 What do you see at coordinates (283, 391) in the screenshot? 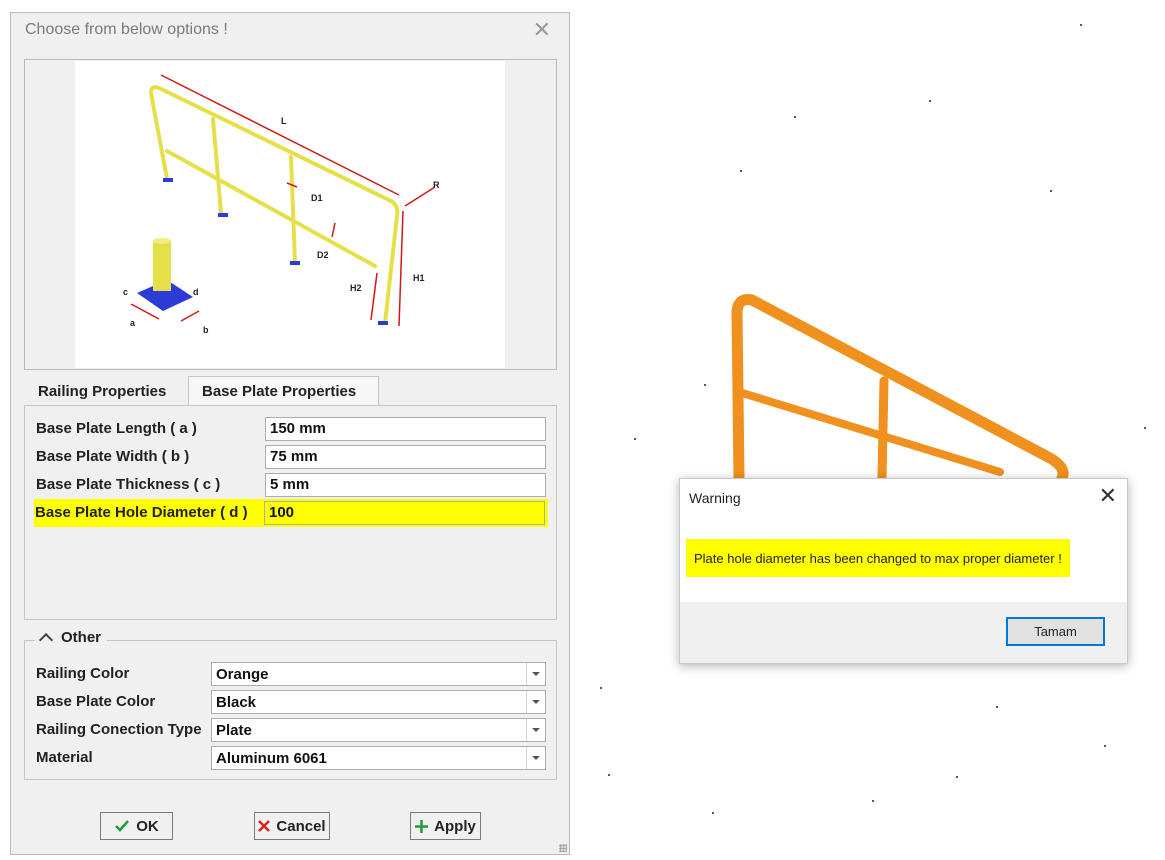
I see `tab-base-plate-properties: Base Plate Properties` at bounding box center [283, 391].